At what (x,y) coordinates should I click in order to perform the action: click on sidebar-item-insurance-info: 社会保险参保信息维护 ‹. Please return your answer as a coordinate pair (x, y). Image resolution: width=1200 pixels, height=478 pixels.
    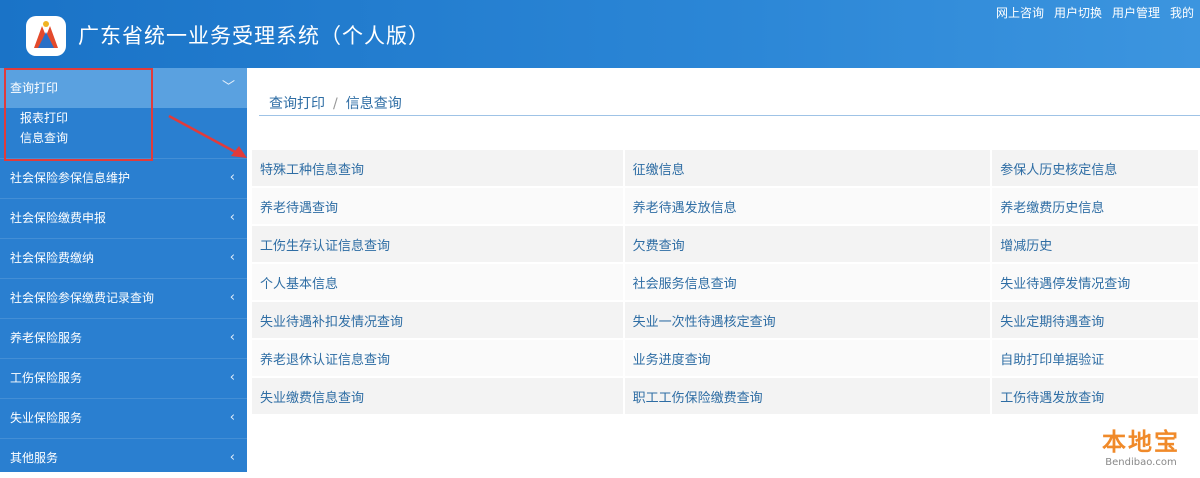
    Looking at the image, I should click on (123, 178).